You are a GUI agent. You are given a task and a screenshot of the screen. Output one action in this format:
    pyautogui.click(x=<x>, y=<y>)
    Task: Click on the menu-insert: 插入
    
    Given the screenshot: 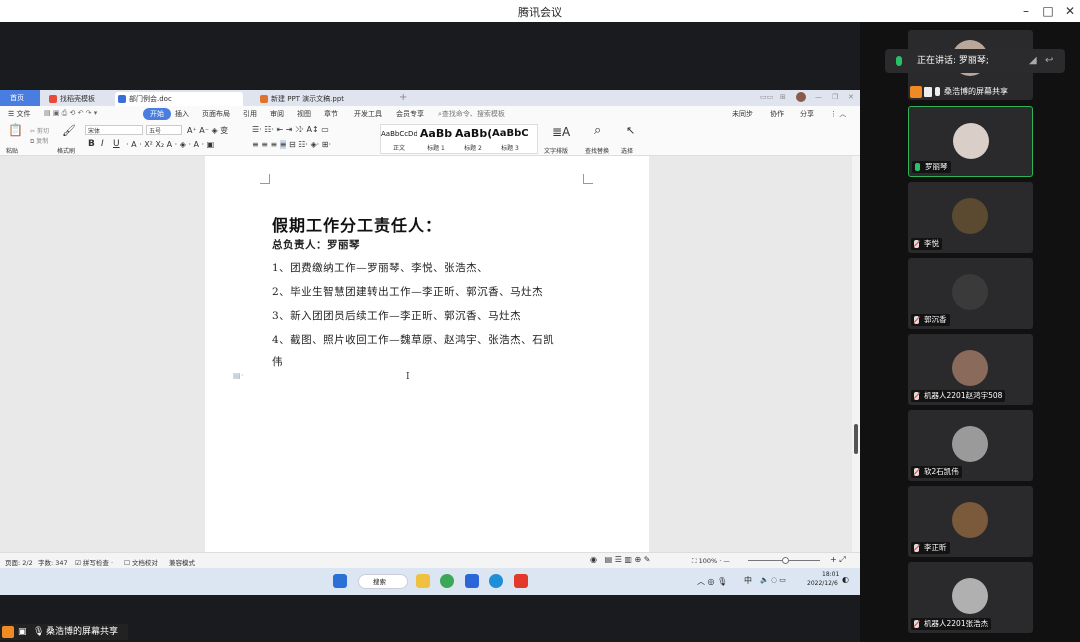 What is the action you would take?
    pyautogui.click(x=182, y=114)
    